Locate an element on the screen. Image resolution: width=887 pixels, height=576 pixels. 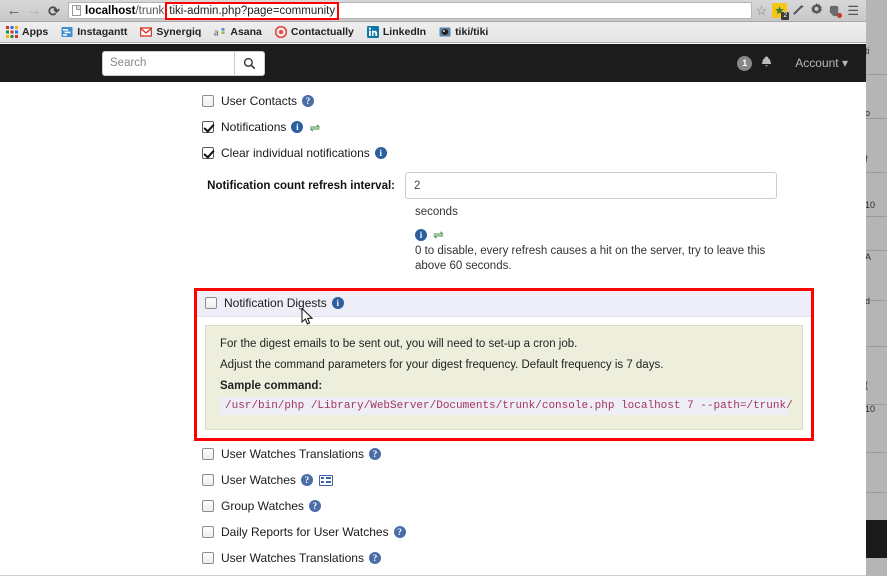
account-menu-label: Account ▾ is located at coordinates (821, 63).